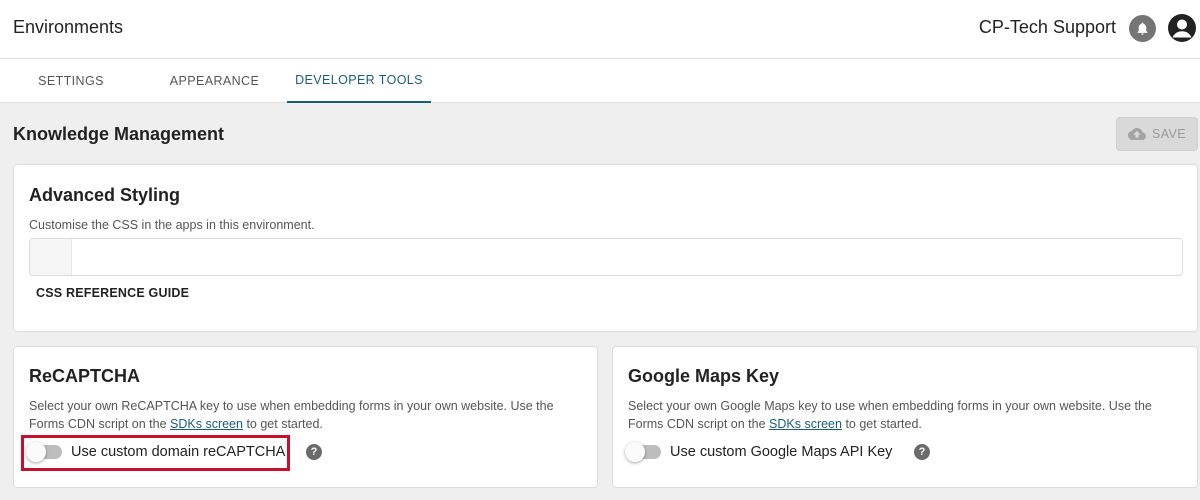 This screenshot has height=500, width=1200. I want to click on tab-settings: SETTINGS, so click(71, 81).